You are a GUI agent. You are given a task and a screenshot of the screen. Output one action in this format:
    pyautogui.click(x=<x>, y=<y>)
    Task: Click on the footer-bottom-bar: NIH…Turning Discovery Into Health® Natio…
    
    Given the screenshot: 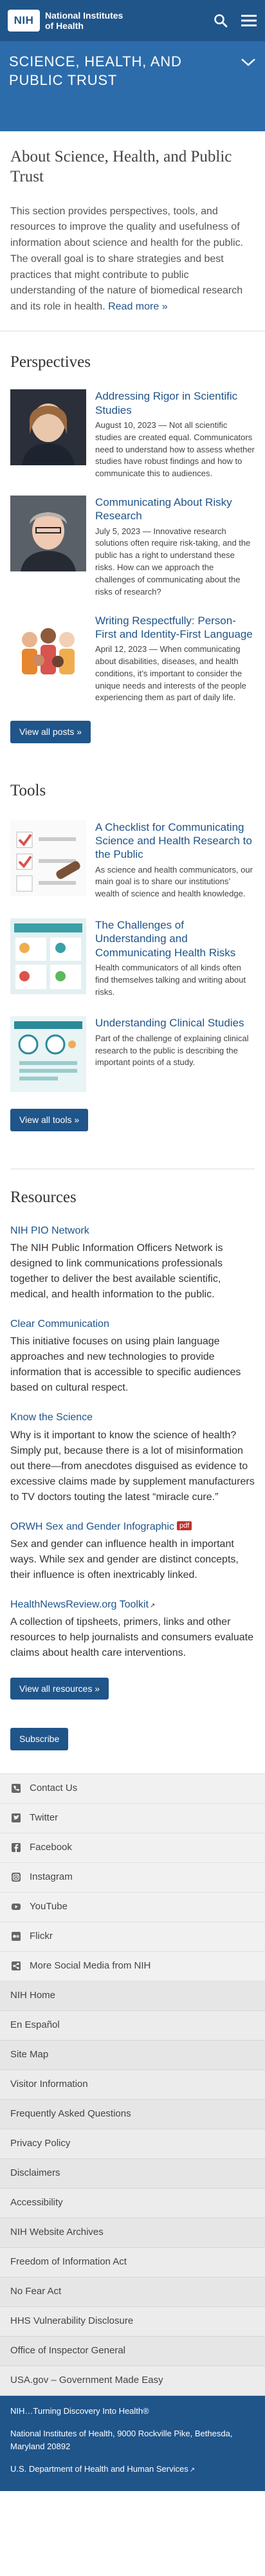 What is the action you would take?
    pyautogui.click(x=132, y=2443)
    